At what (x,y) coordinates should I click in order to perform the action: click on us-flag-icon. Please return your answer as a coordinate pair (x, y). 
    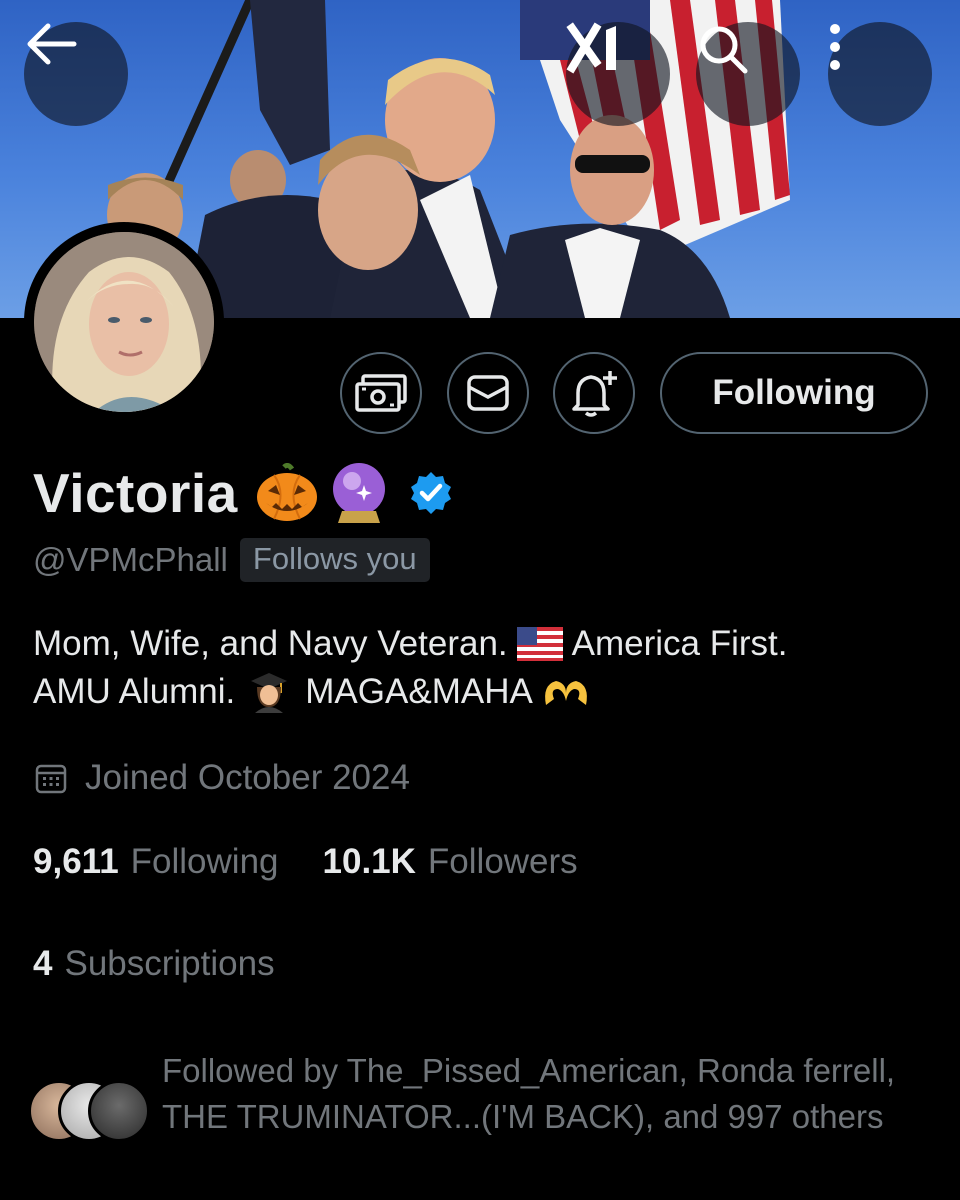
    Looking at the image, I should click on (539, 644).